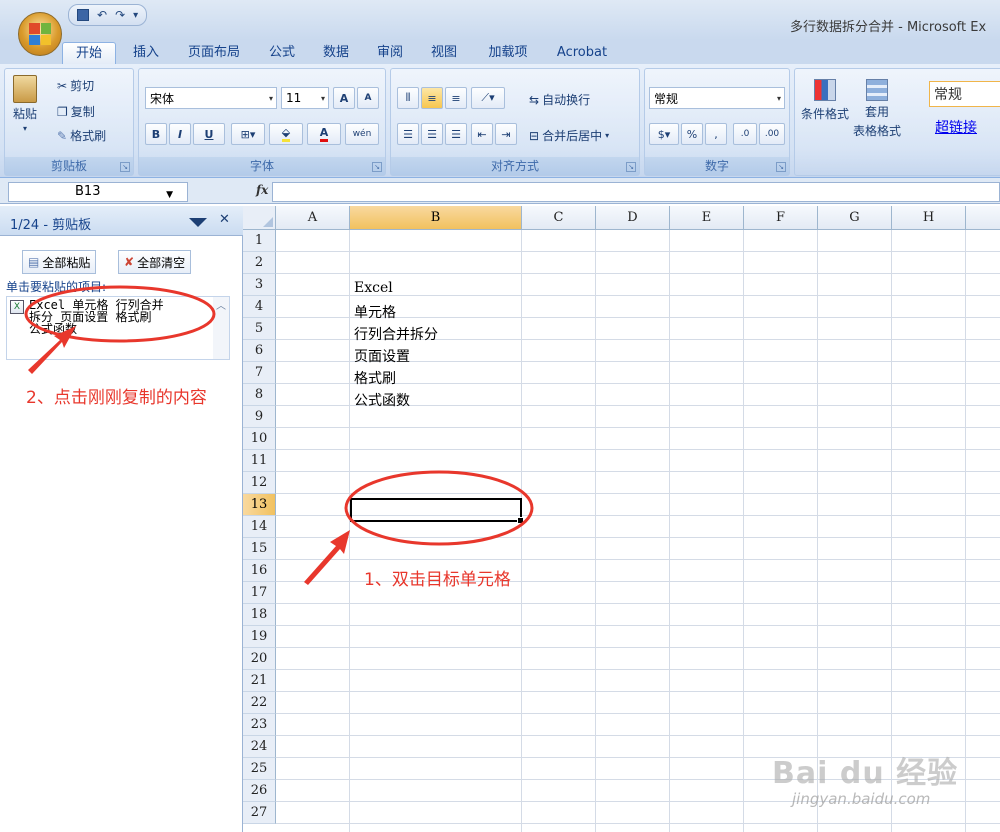 The height and width of the screenshot is (832, 1000). I want to click on paste-button: 粘贴 ▾, so click(25, 104).